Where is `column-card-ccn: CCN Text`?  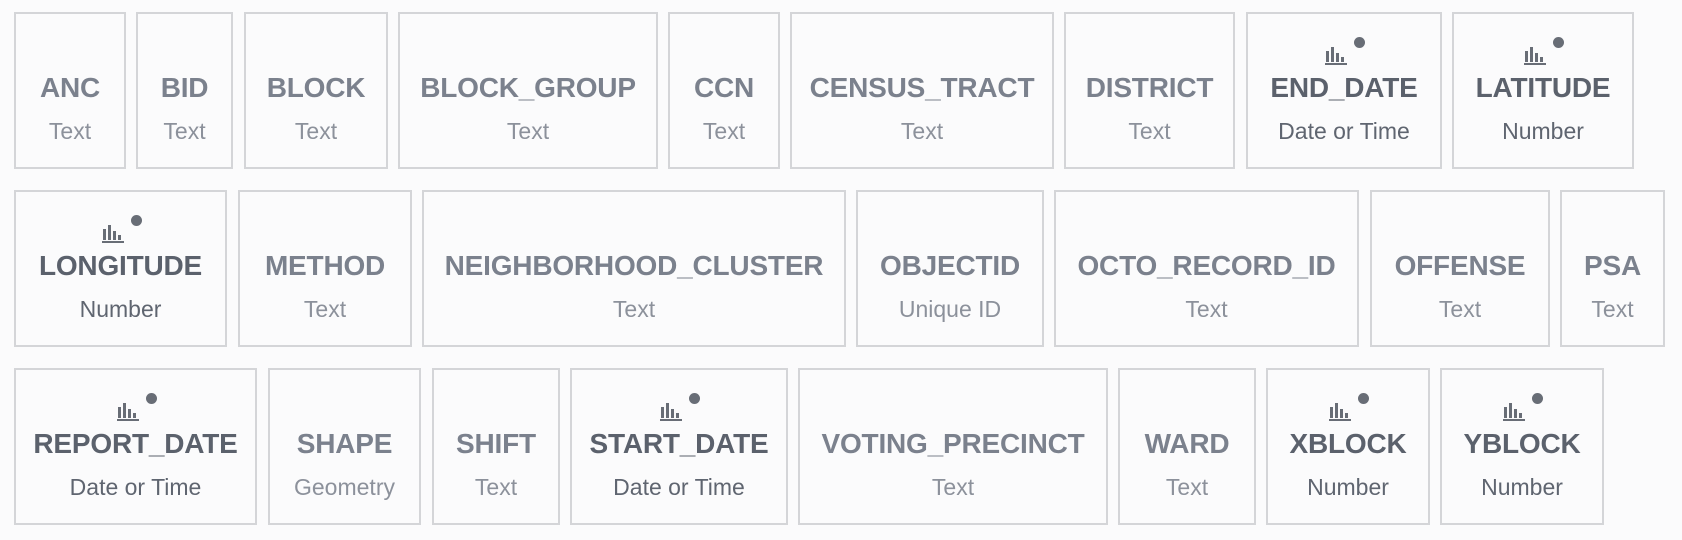
column-card-ccn: CCN Text is located at coordinates (724, 90).